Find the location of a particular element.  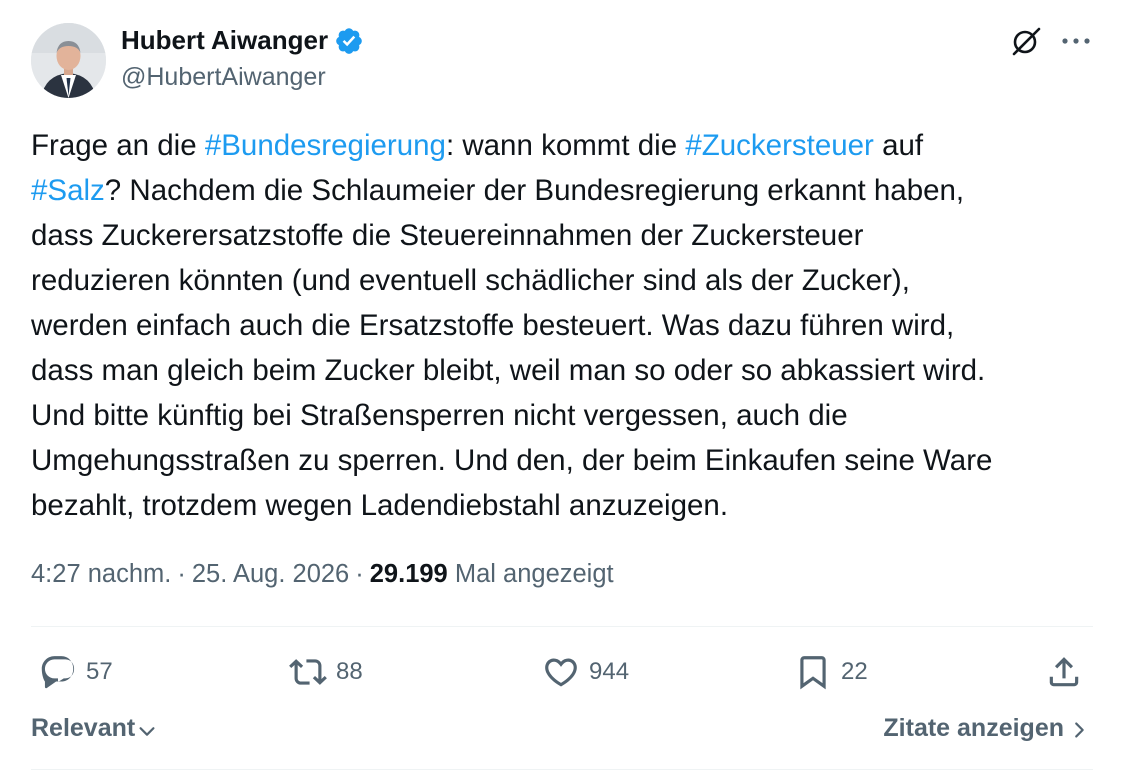

share-icon is located at coordinates (1064, 672).